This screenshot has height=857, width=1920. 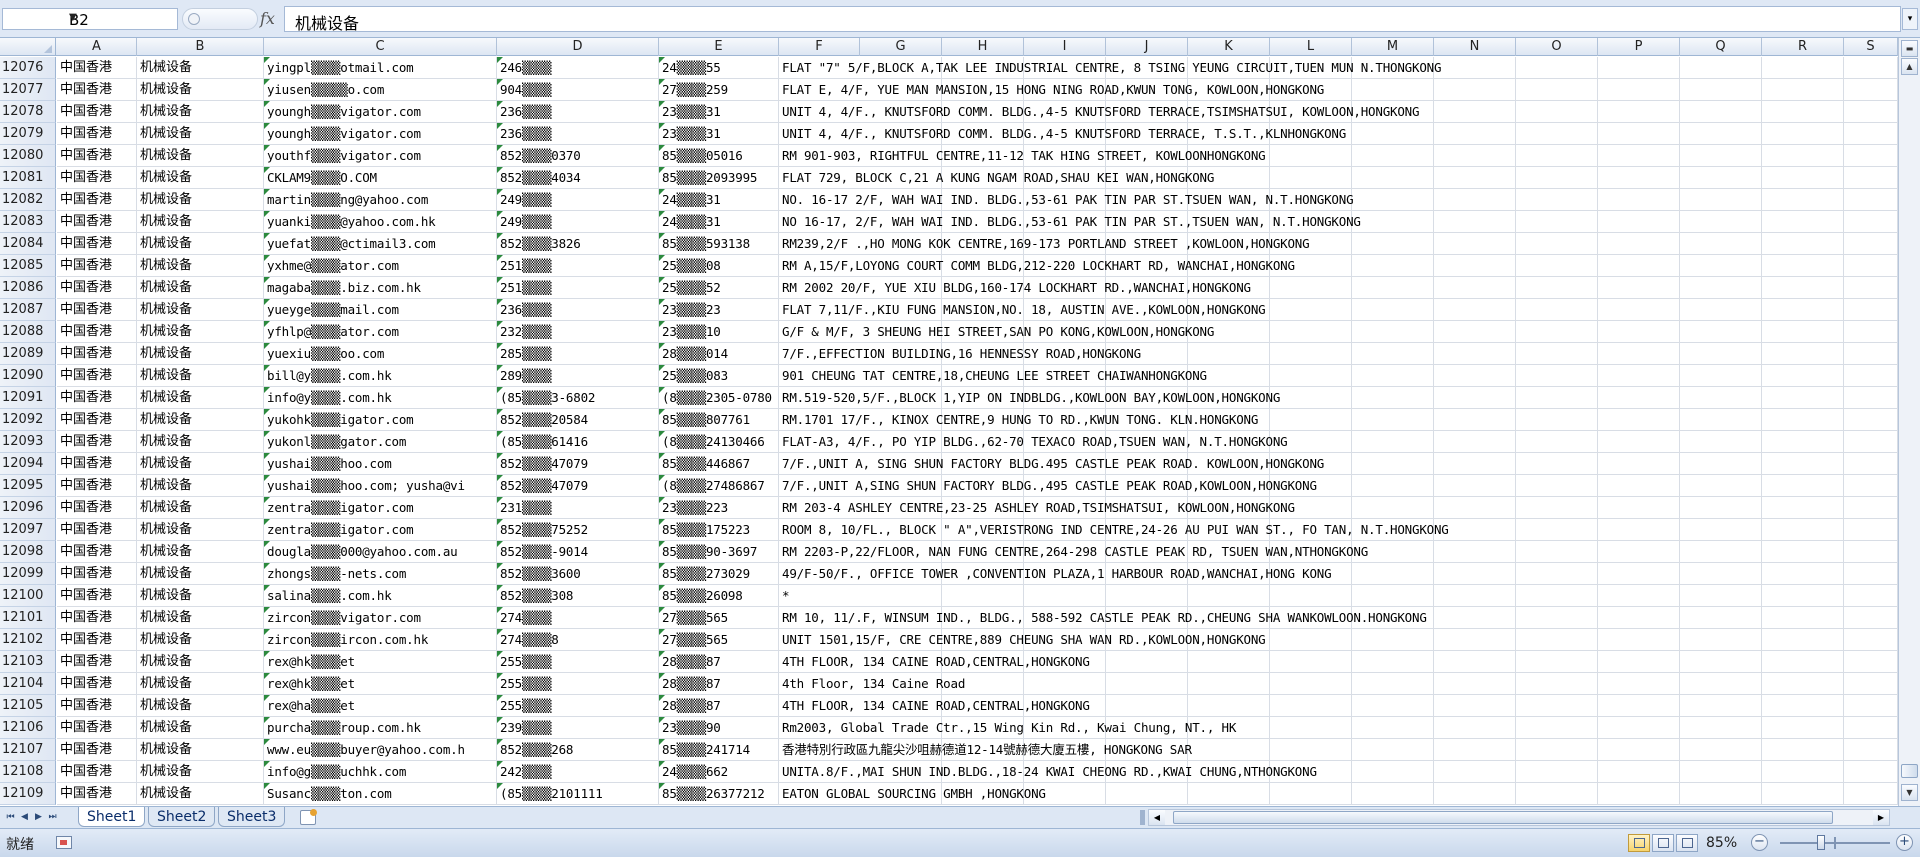 I want to click on column-header-c: C, so click(x=380, y=47).